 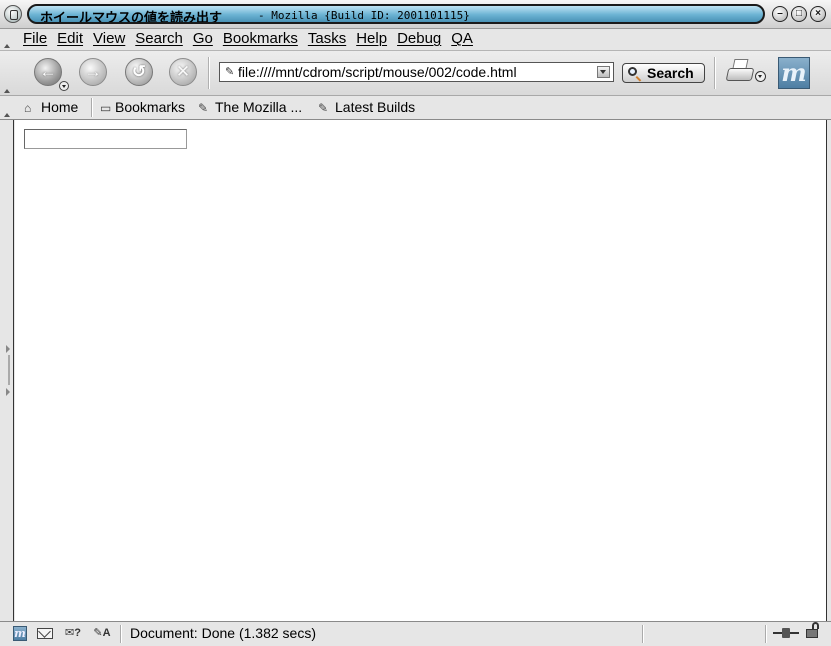 What do you see at coordinates (109, 38) in the screenshot?
I see `menu-view: View` at bounding box center [109, 38].